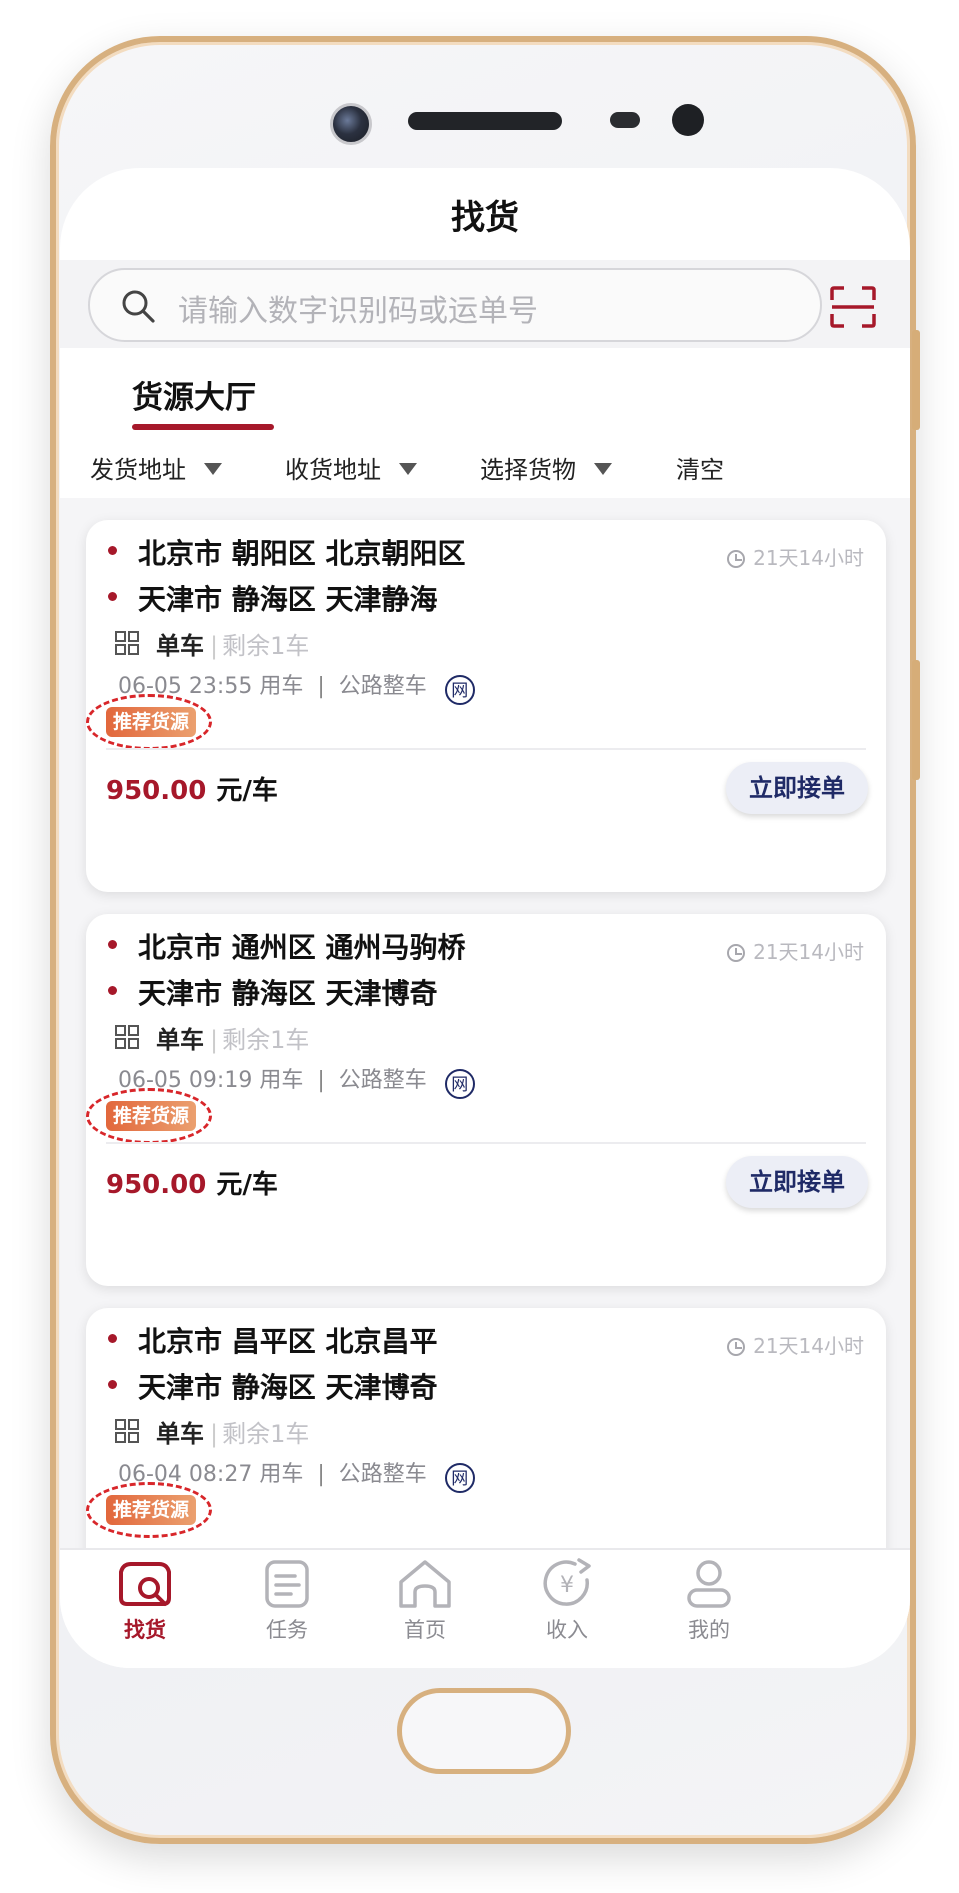 The image size is (959, 1893). I want to click on filter-label: 选择货物, so click(528, 470).